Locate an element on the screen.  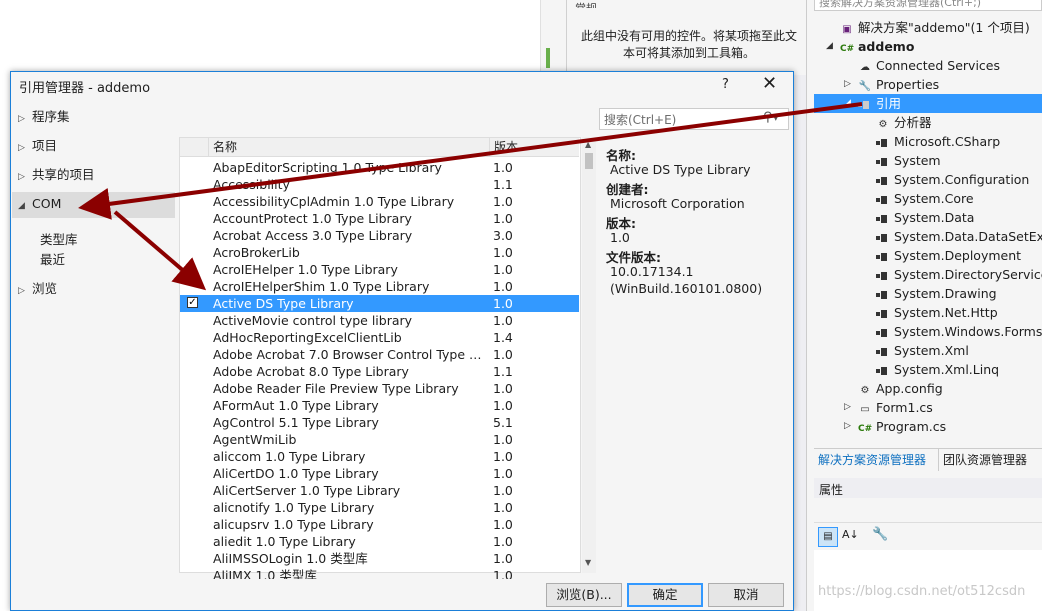
table-row: AgentWmiLib 1.0 is located at coordinates (379, 439).